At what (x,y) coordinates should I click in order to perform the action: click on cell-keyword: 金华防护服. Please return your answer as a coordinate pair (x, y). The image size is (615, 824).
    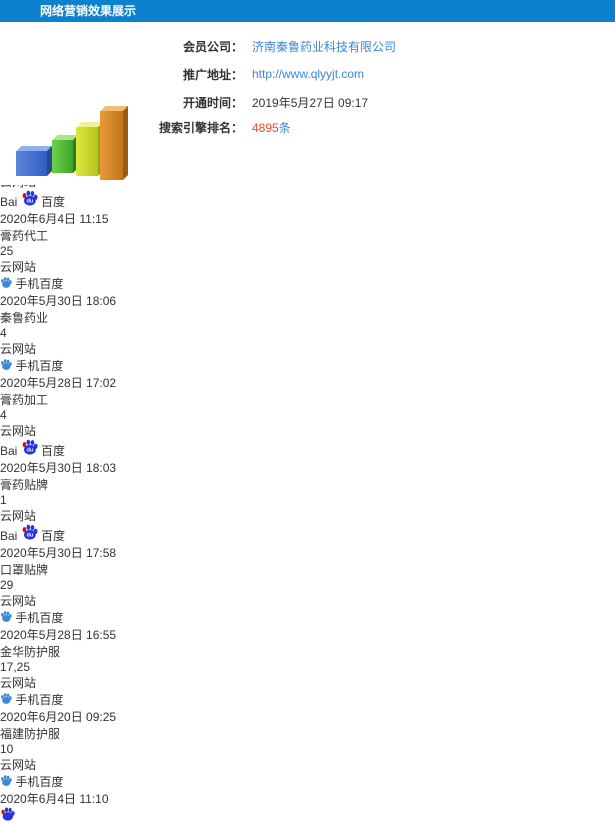
    Looking at the image, I should click on (30, 652).